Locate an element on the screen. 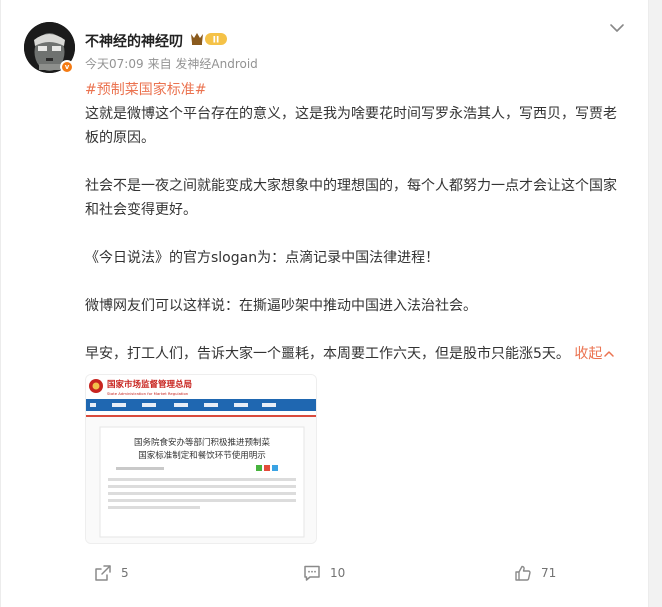 Image resolution: width=662 pixels, height=607 pixels. badge-level: II is located at coordinates (216, 41).